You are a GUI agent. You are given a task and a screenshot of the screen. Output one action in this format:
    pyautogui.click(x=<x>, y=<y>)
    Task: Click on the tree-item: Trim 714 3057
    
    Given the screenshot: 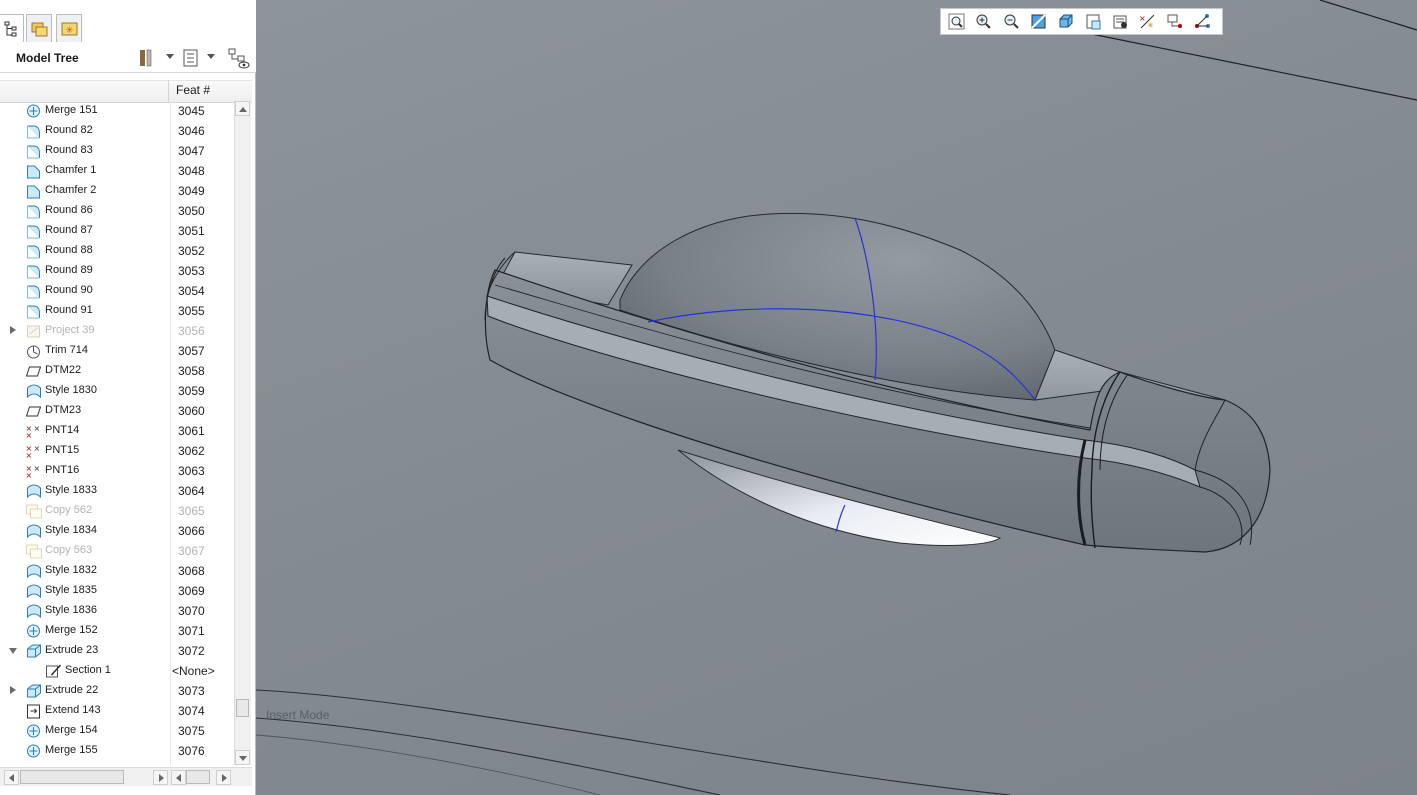 What is the action you would take?
    pyautogui.click(x=117, y=351)
    